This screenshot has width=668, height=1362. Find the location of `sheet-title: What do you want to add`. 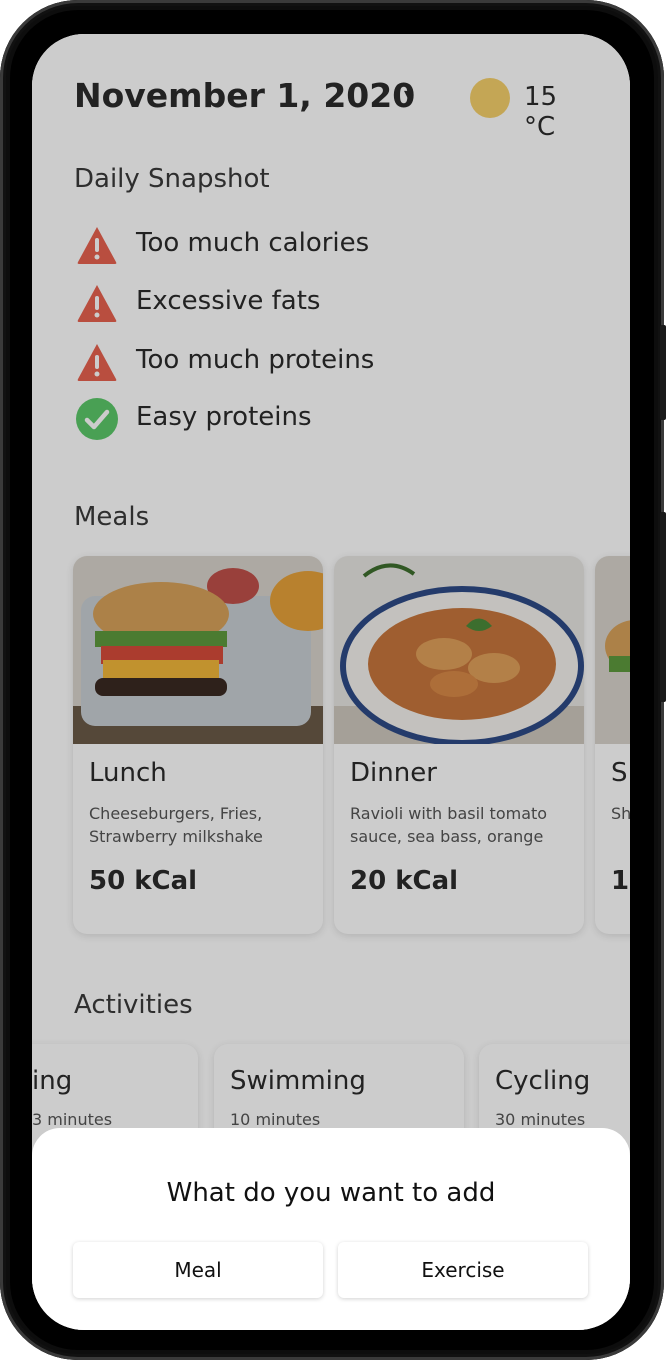

sheet-title: What do you want to add is located at coordinates (331, 1193).